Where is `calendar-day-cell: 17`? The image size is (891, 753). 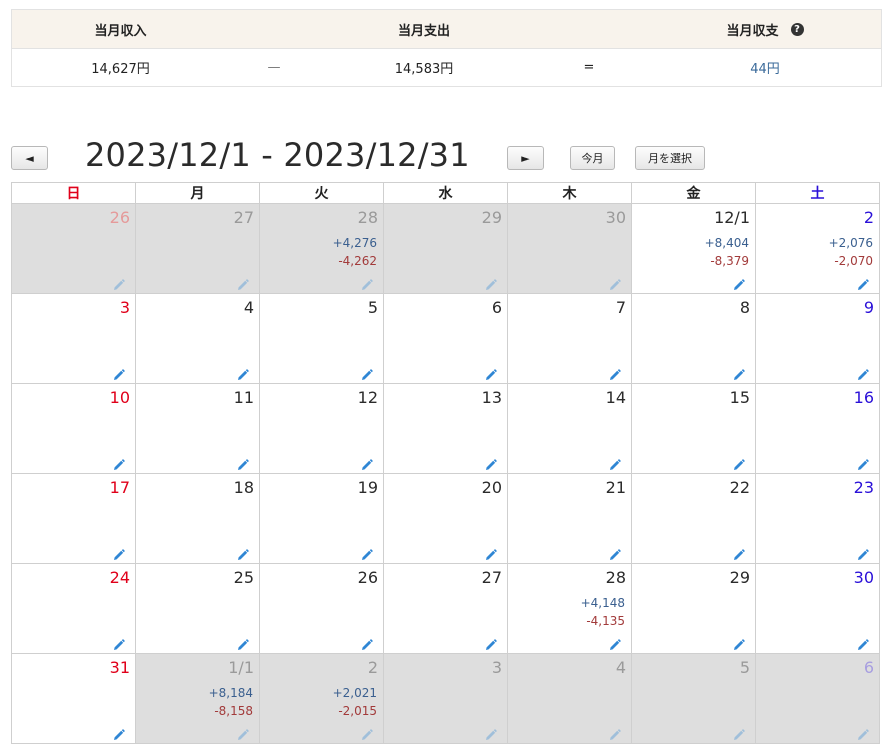 calendar-day-cell: 17 is located at coordinates (73, 518).